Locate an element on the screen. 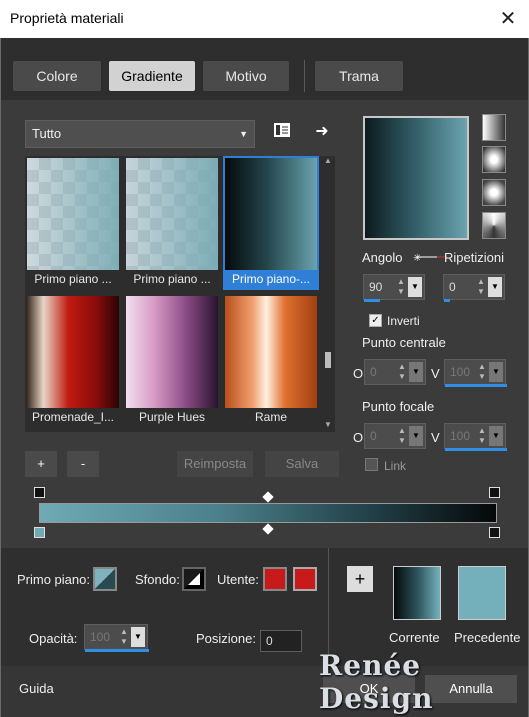  gradient-preview: ✳ is located at coordinates (416, 189).